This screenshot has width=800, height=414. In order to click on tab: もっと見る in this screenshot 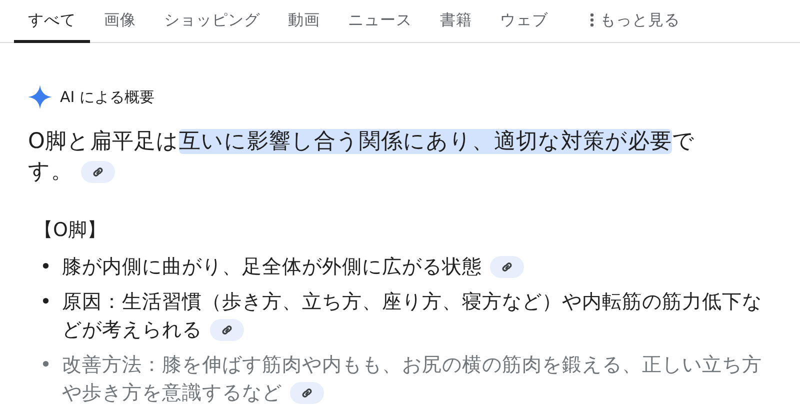, I will do `click(635, 21)`.